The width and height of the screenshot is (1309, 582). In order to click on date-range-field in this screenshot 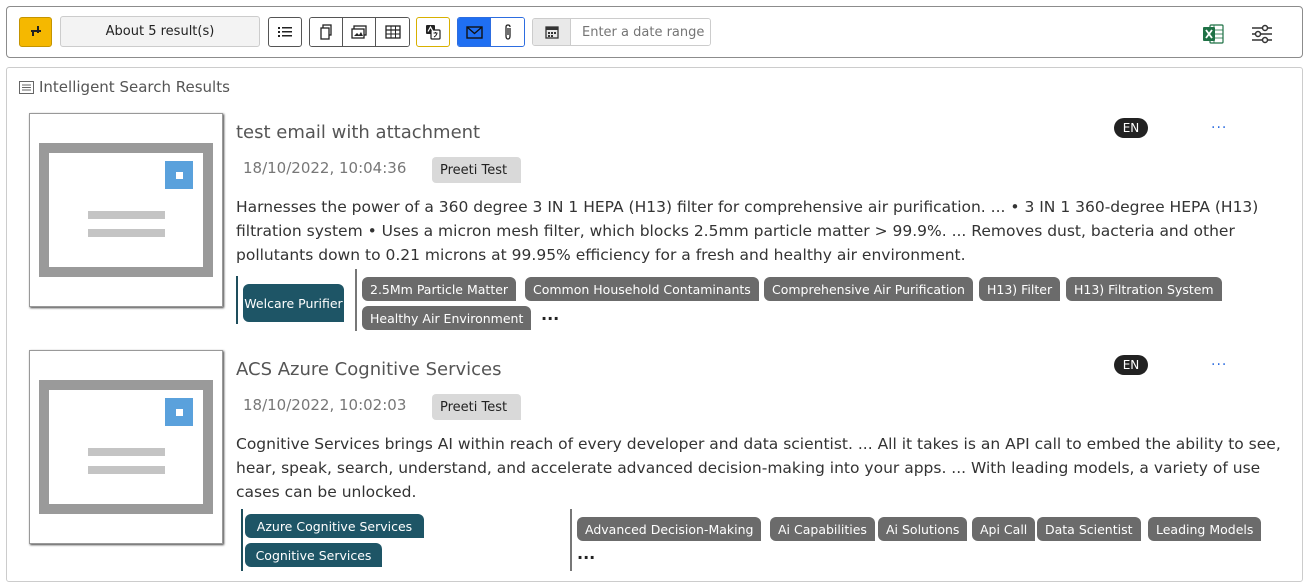, I will do `click(621, 32)`.